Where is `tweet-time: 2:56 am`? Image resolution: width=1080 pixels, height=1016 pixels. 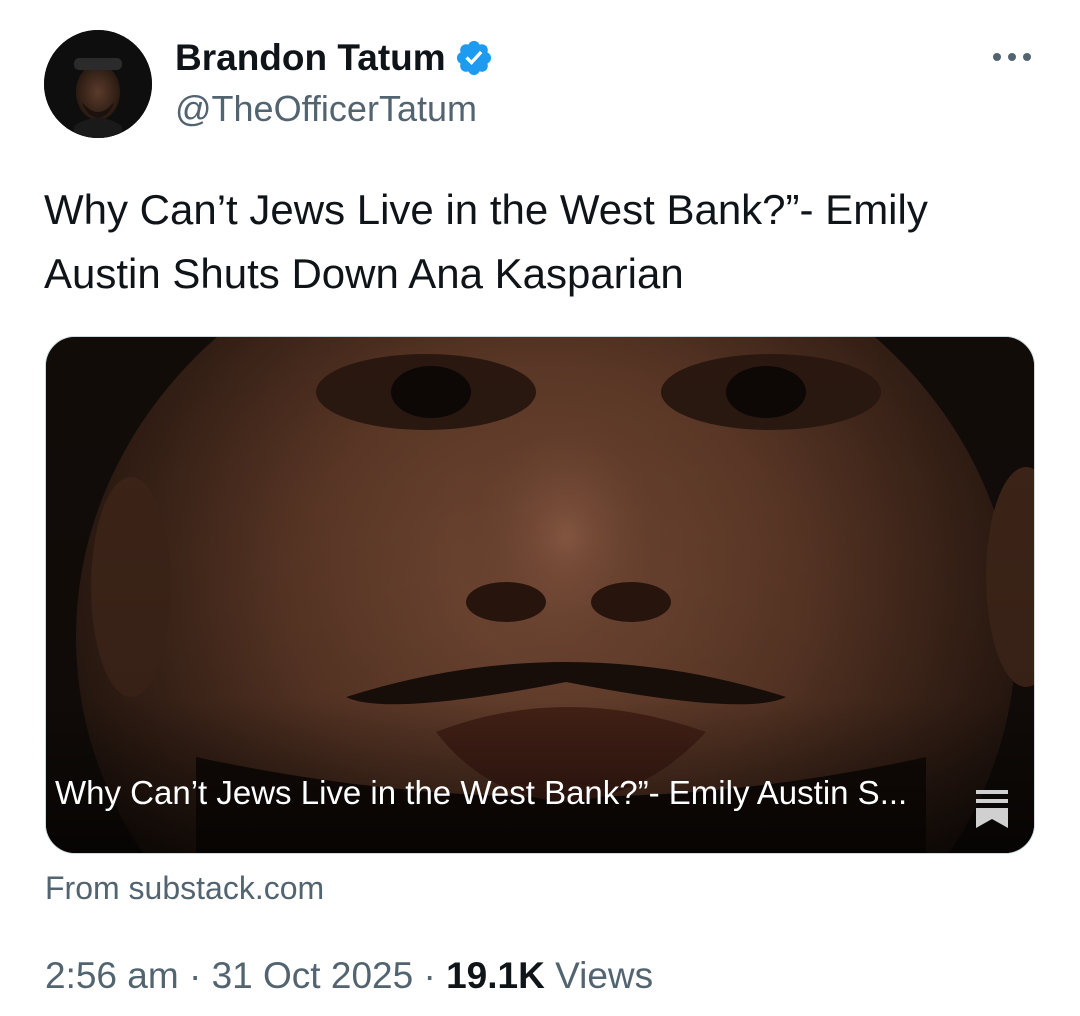
tweet-time: 2:56 am is located at coordinates (112, 975).